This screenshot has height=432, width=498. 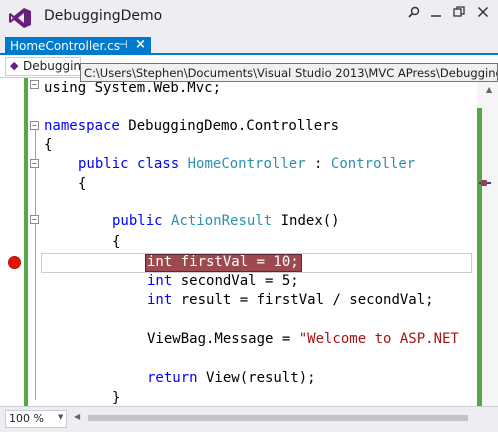 I want to click on code-line-class: public class HomeController : Controller, so click(x=246, y=164).